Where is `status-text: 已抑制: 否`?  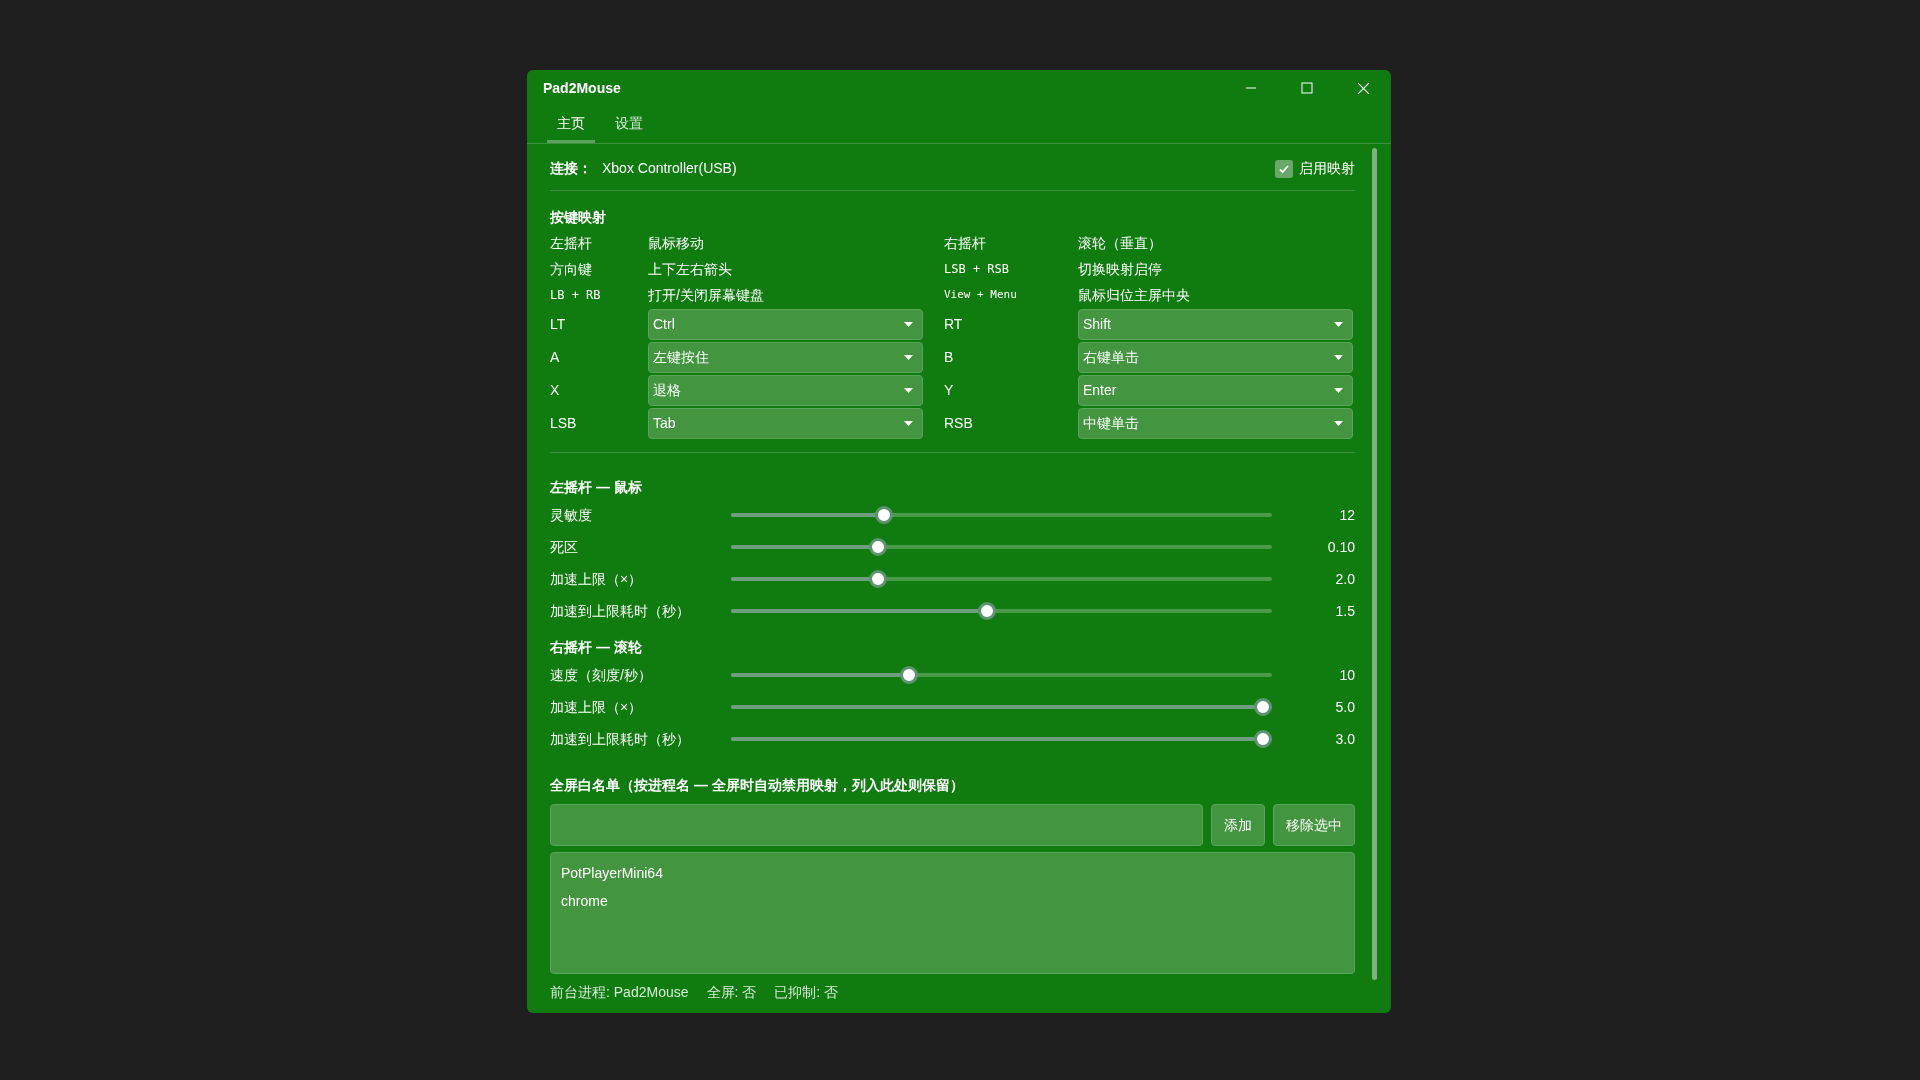 status-text: 已抑制: 否 is located at coordinates (806, 992).